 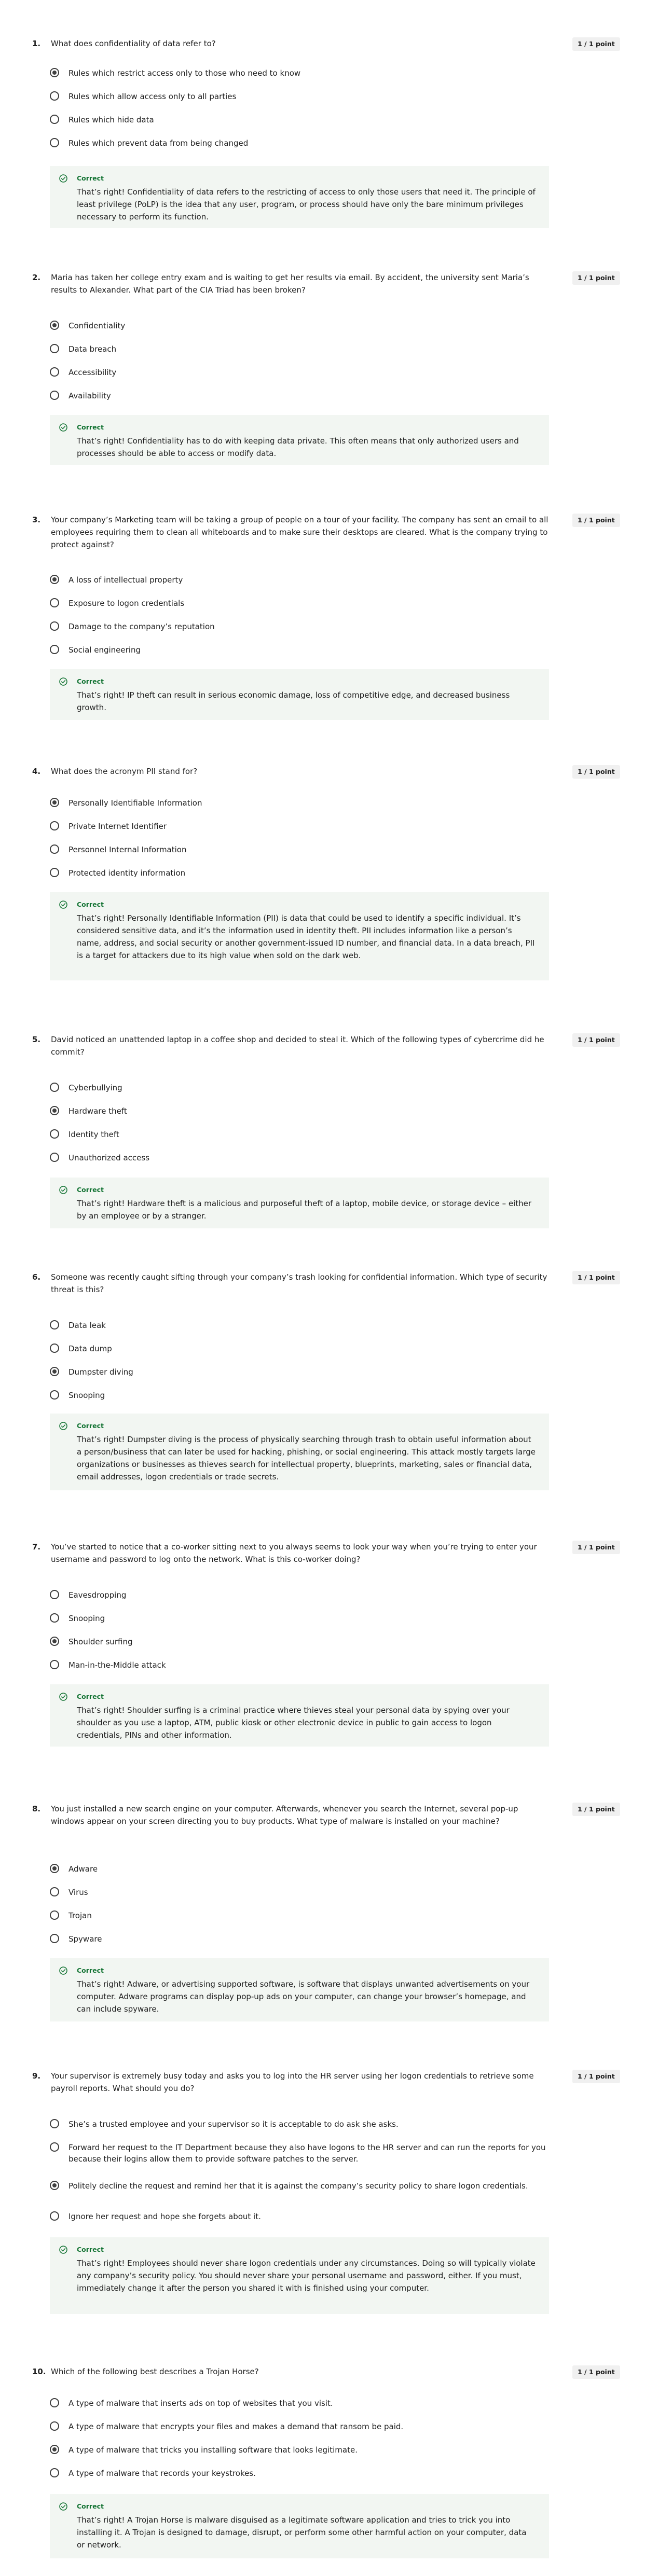 What do you see at coordinates (307, 803) in the screenshot?
I see `answer-option: Personally Identifiable Information` at bounding box center [307, 803].